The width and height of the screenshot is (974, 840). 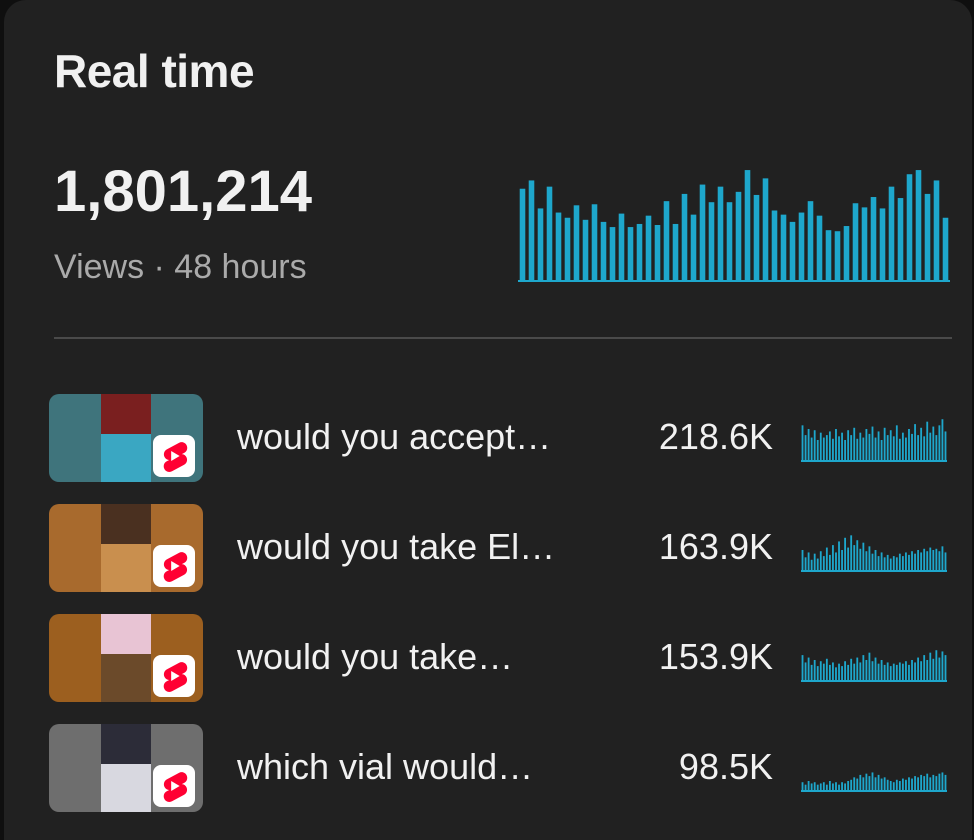 I want to click on video-row: which vial would… 98.5K, so click(x=499, y=768).